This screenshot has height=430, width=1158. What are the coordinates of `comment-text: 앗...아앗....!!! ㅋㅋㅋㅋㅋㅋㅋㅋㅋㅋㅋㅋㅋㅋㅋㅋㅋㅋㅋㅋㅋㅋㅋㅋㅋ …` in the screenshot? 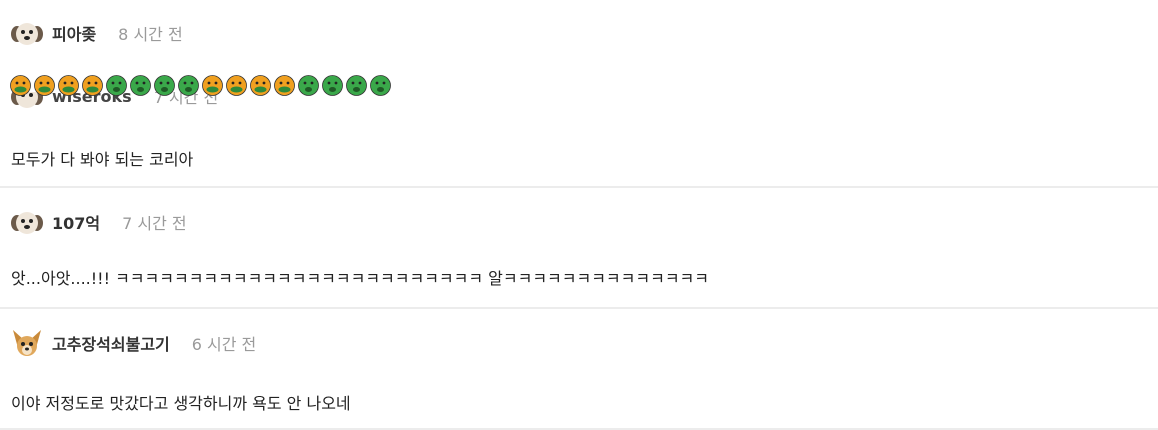 It's located at (360, 278).